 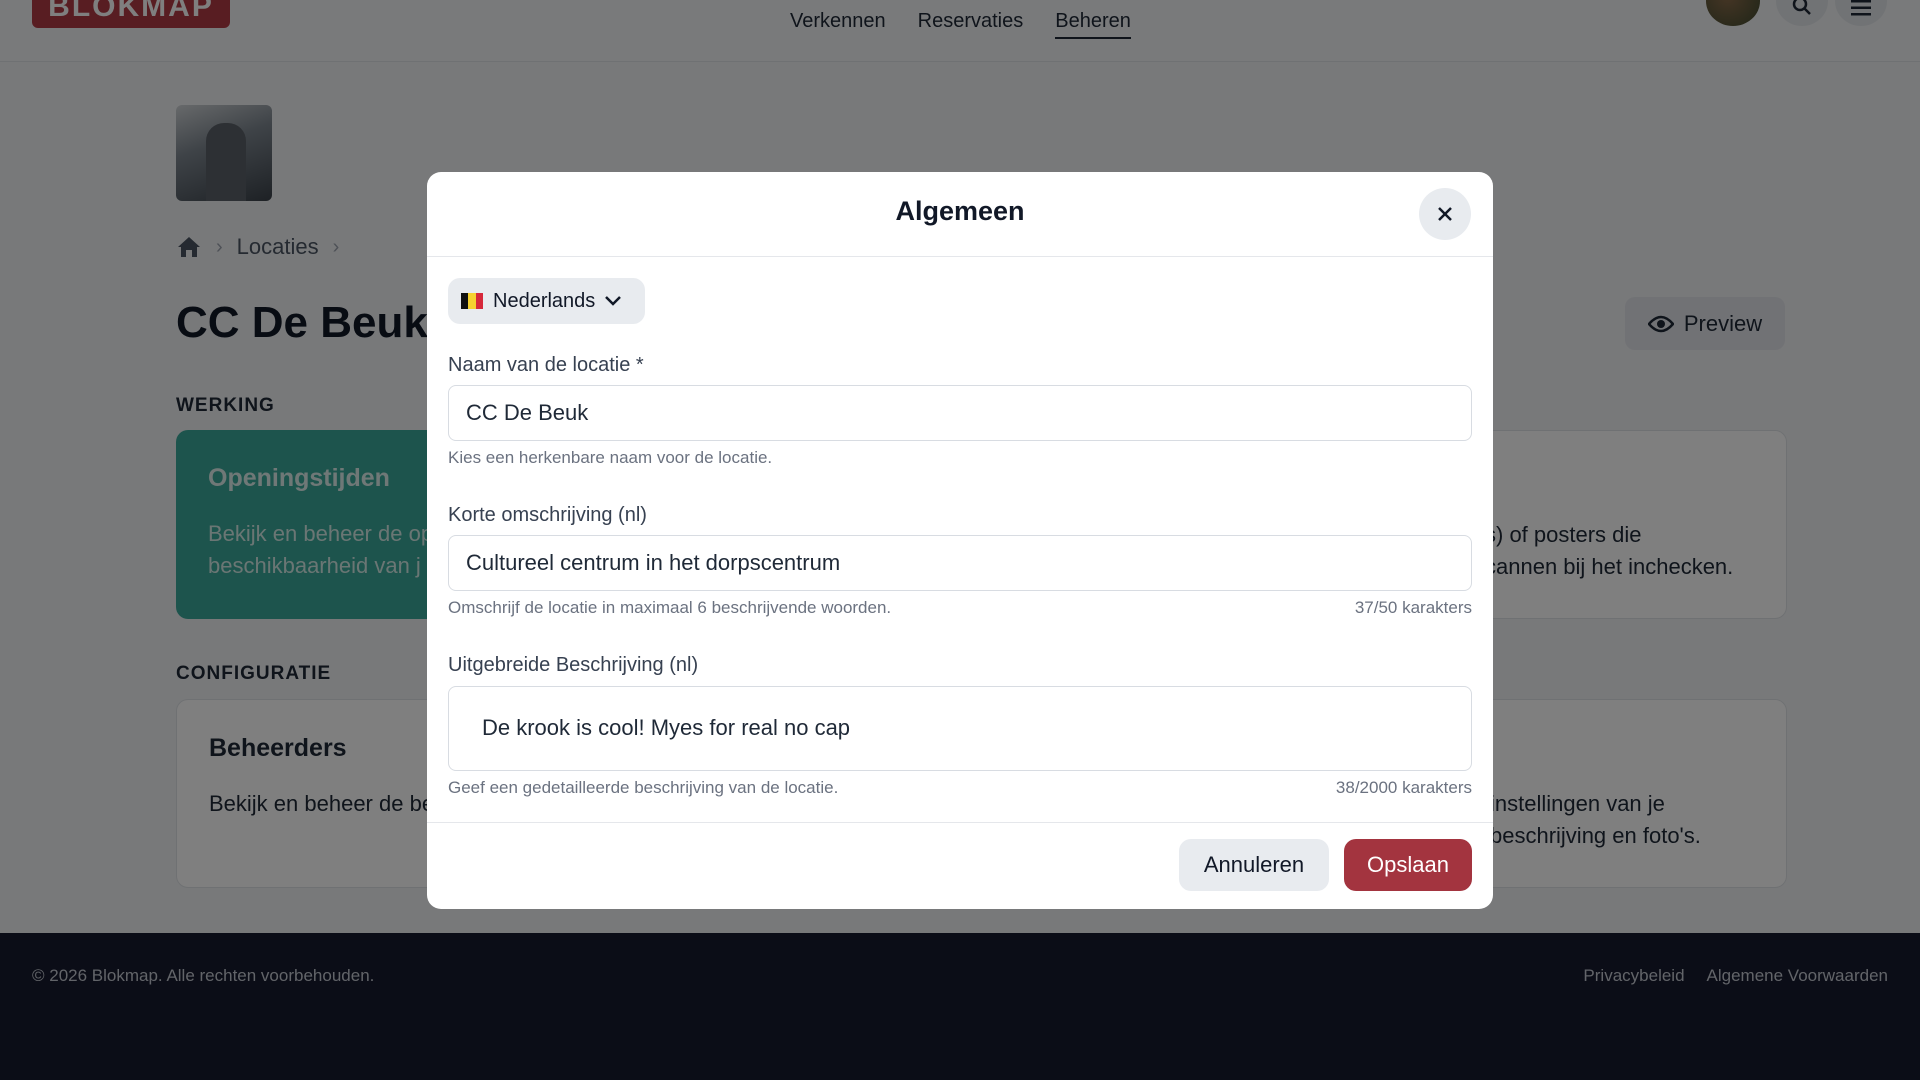 I want to click on language-select: Nederlands, so click(x=546, y=301).